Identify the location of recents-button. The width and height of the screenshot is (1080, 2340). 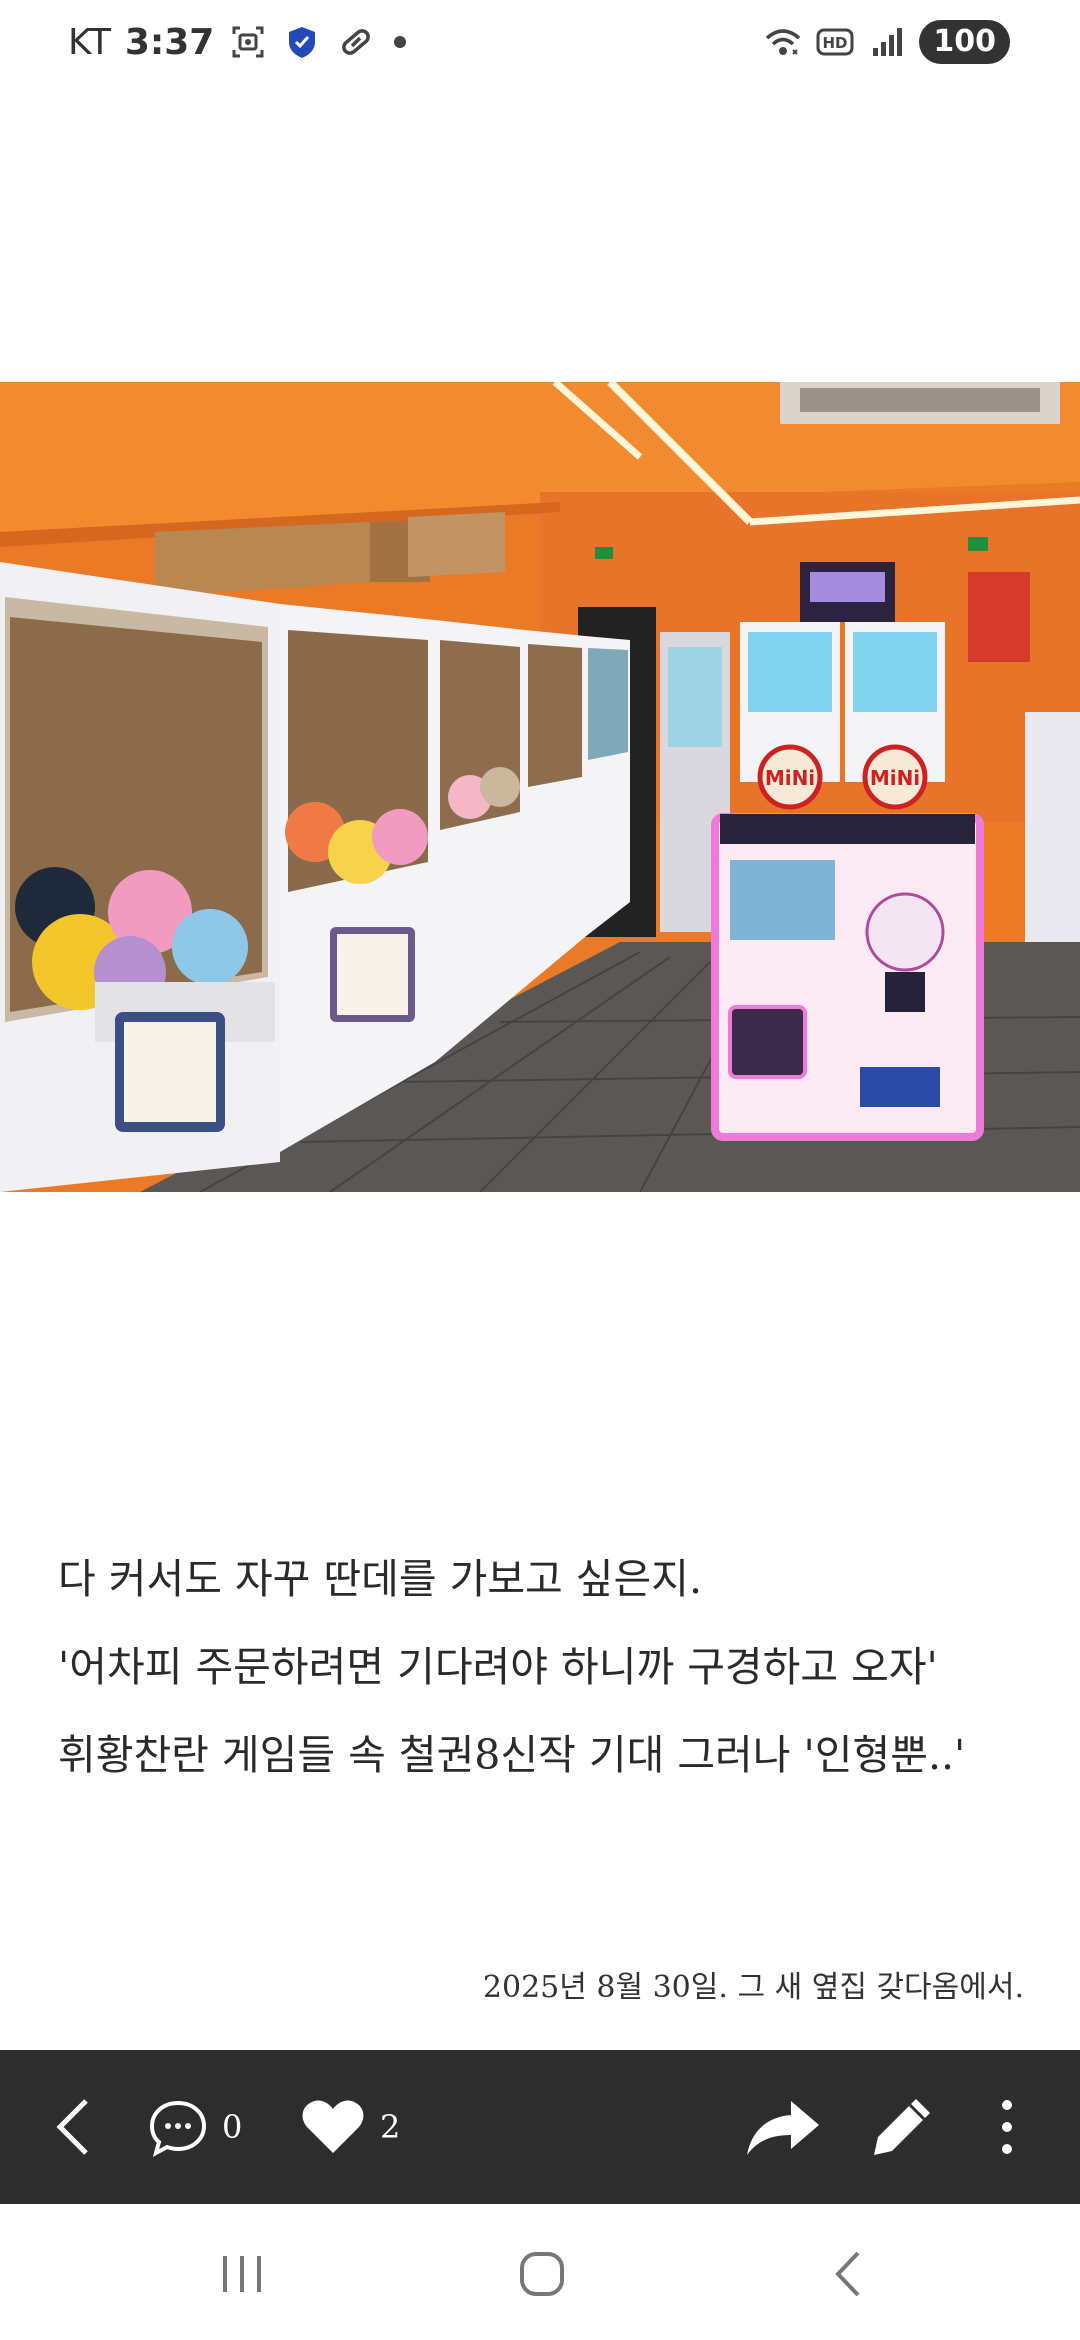
(242, 2274).